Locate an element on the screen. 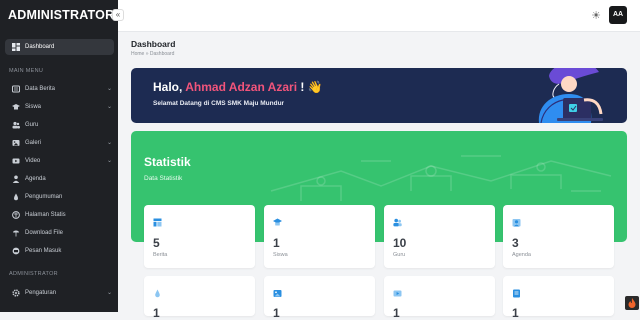 This screenshot has height=320, width=640. greeting-suffix: ! is located at coordinates (302, 87).